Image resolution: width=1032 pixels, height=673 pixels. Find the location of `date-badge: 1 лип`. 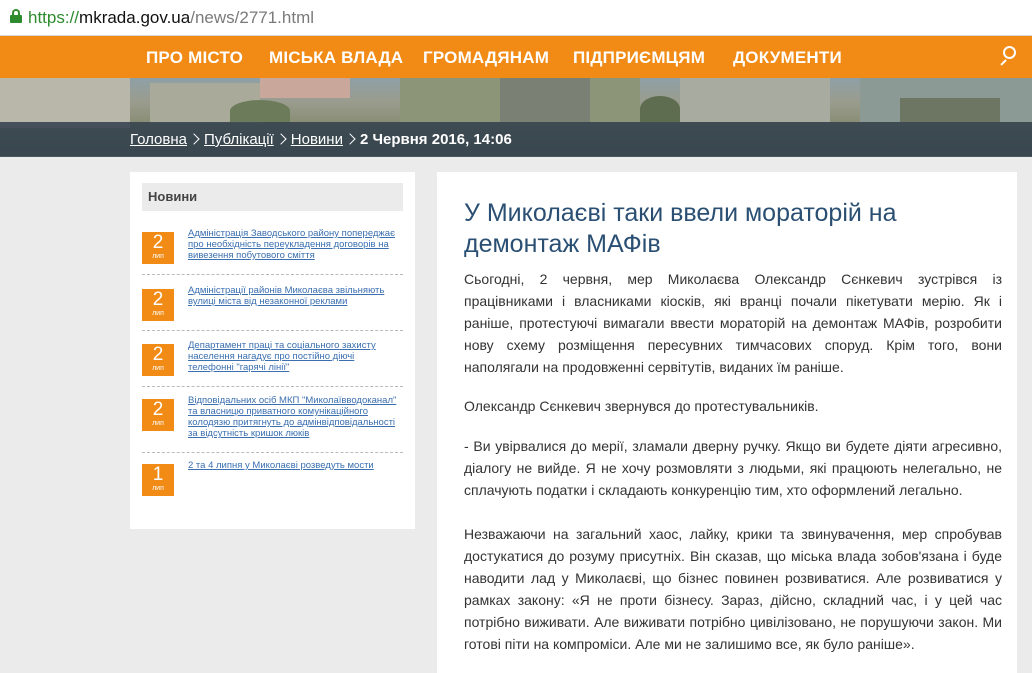

date-badge: 1 лип is located at coordinates (158, 480).